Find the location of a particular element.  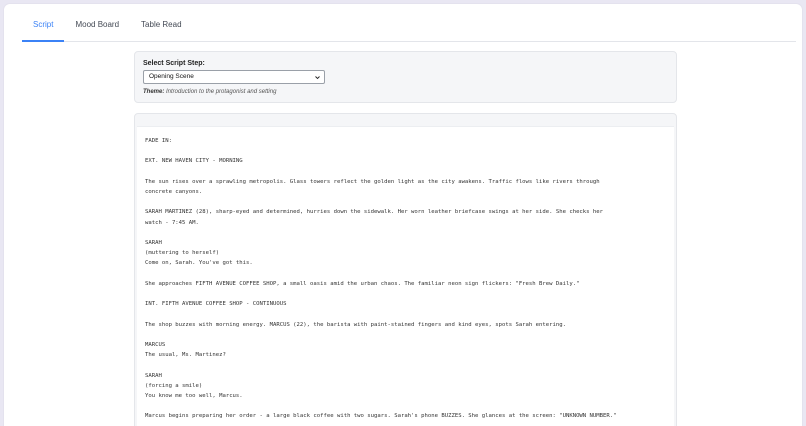

selected-step-value: Opening Scene is located at coordinates (171, 76).